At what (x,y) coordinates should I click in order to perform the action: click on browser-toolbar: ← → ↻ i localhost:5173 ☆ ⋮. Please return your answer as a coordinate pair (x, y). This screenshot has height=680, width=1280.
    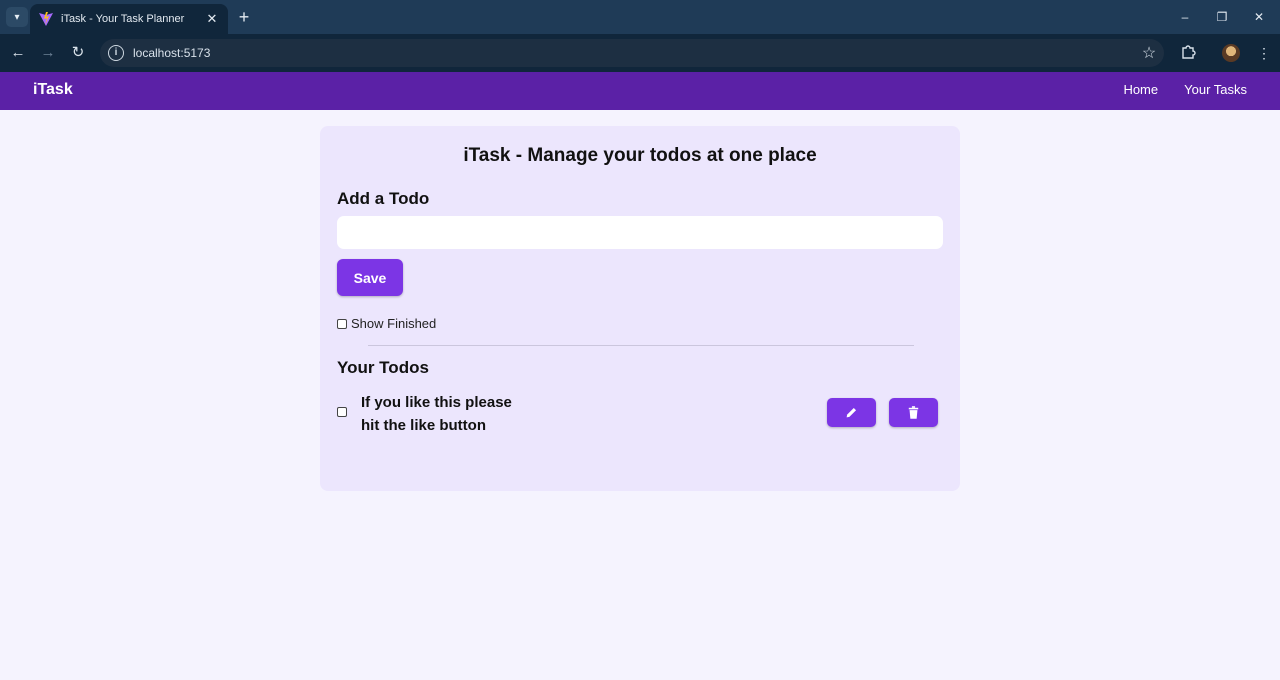
    Looking at the image, I should click on (640, 53).